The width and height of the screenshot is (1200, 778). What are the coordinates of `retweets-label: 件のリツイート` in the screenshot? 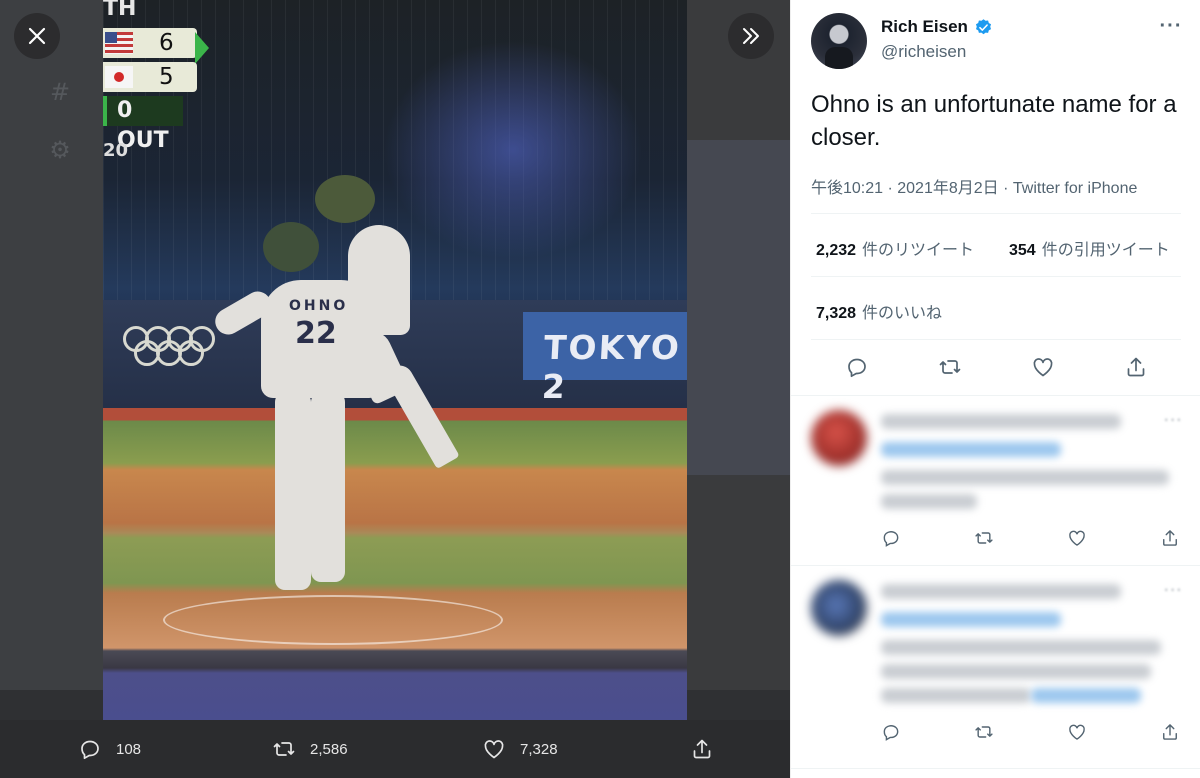 It's located at (918, 250).